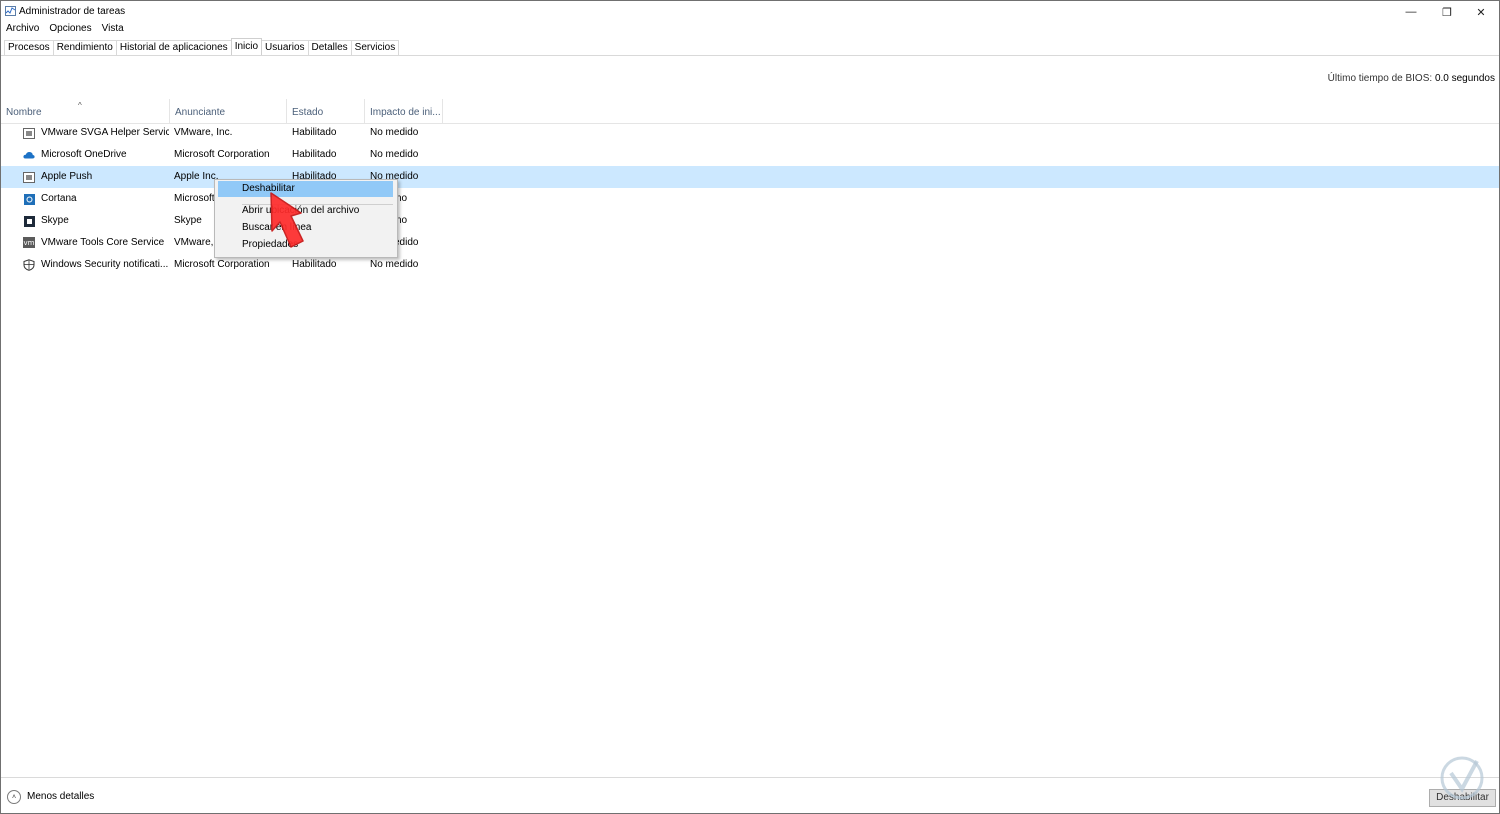  I want to click on task-manager-app-icon, so click(10, 11).